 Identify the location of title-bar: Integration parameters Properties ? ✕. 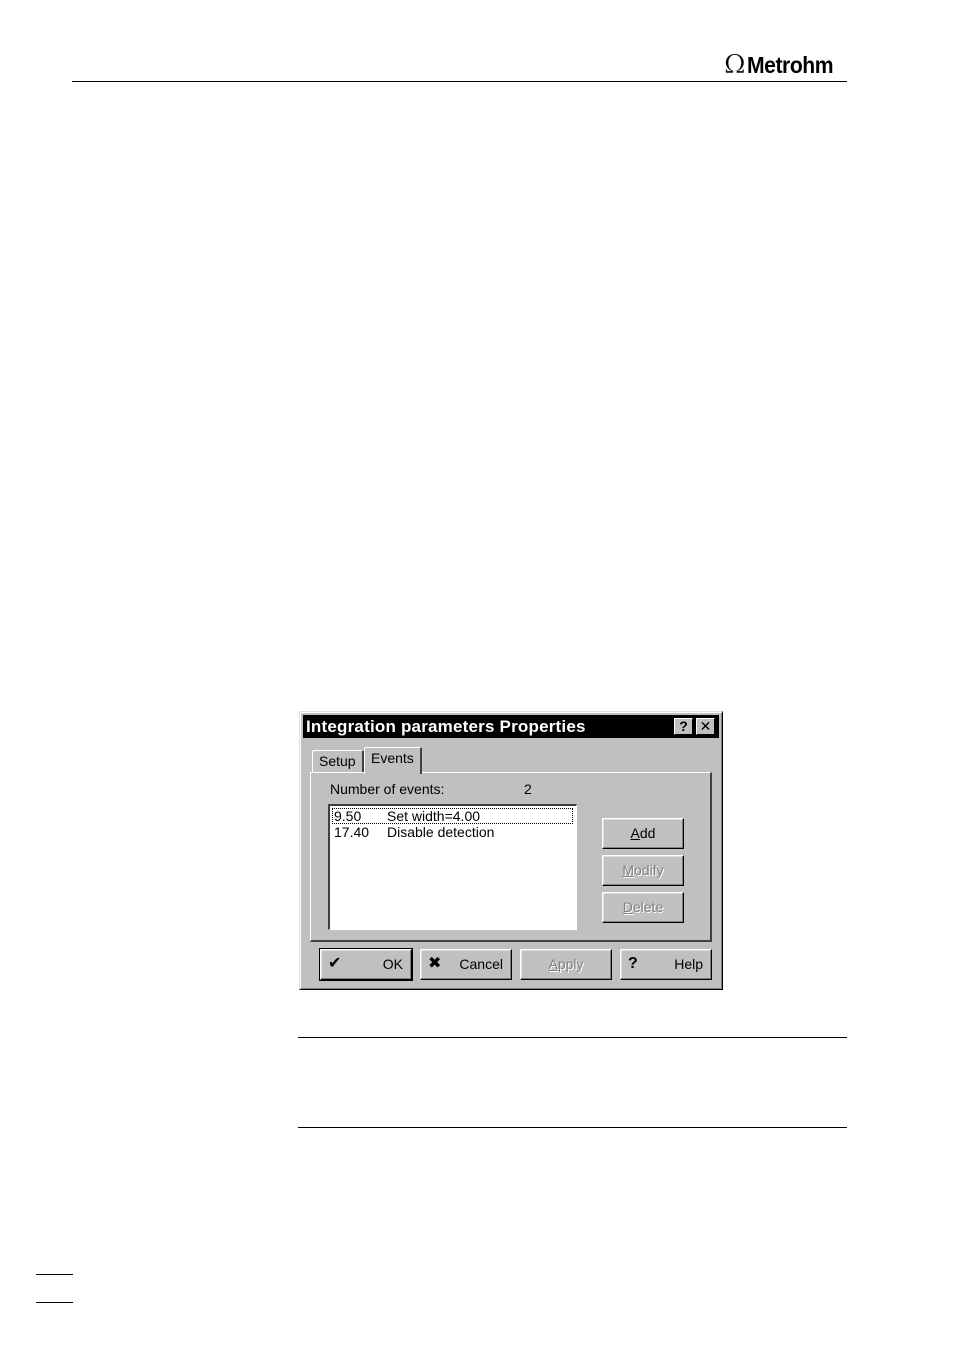
(511, 726).